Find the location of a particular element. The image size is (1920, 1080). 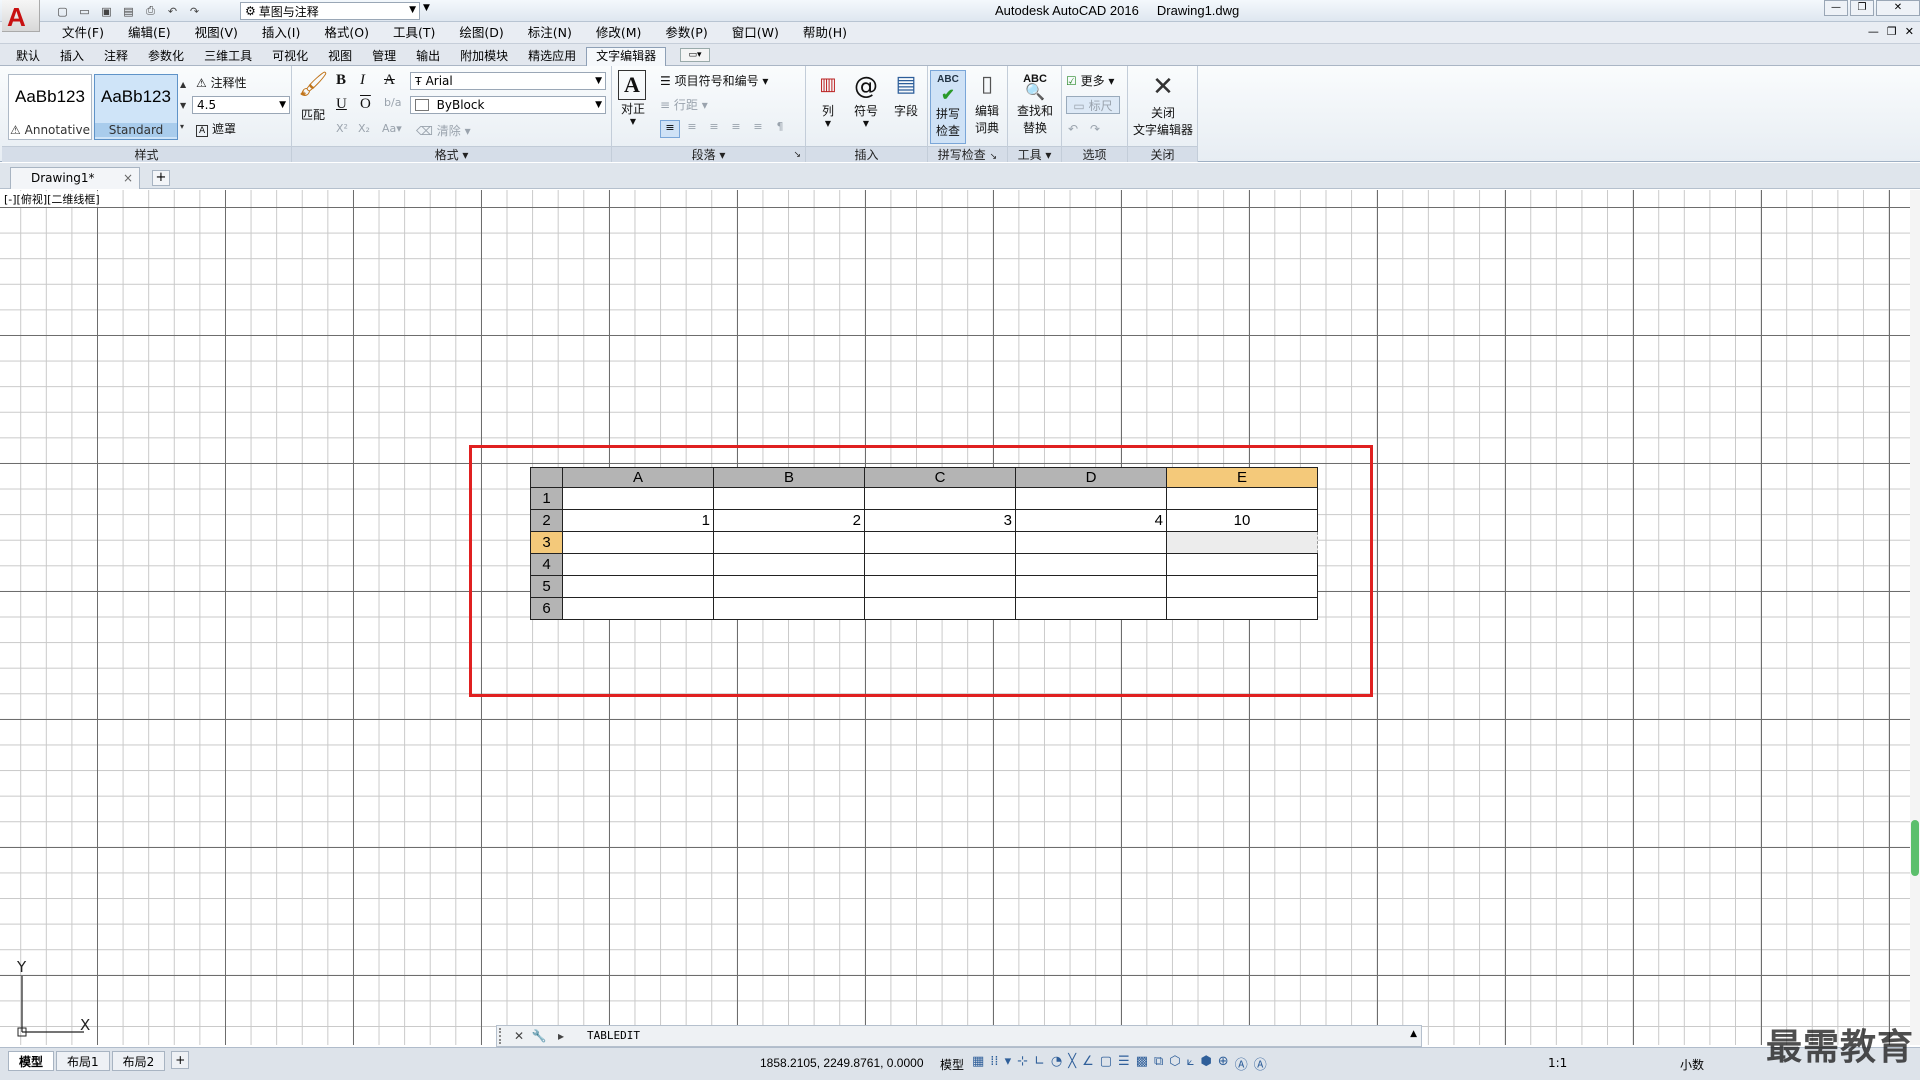

symbol-button: @ 符号 ▼ is located at coordinates (866, 100).